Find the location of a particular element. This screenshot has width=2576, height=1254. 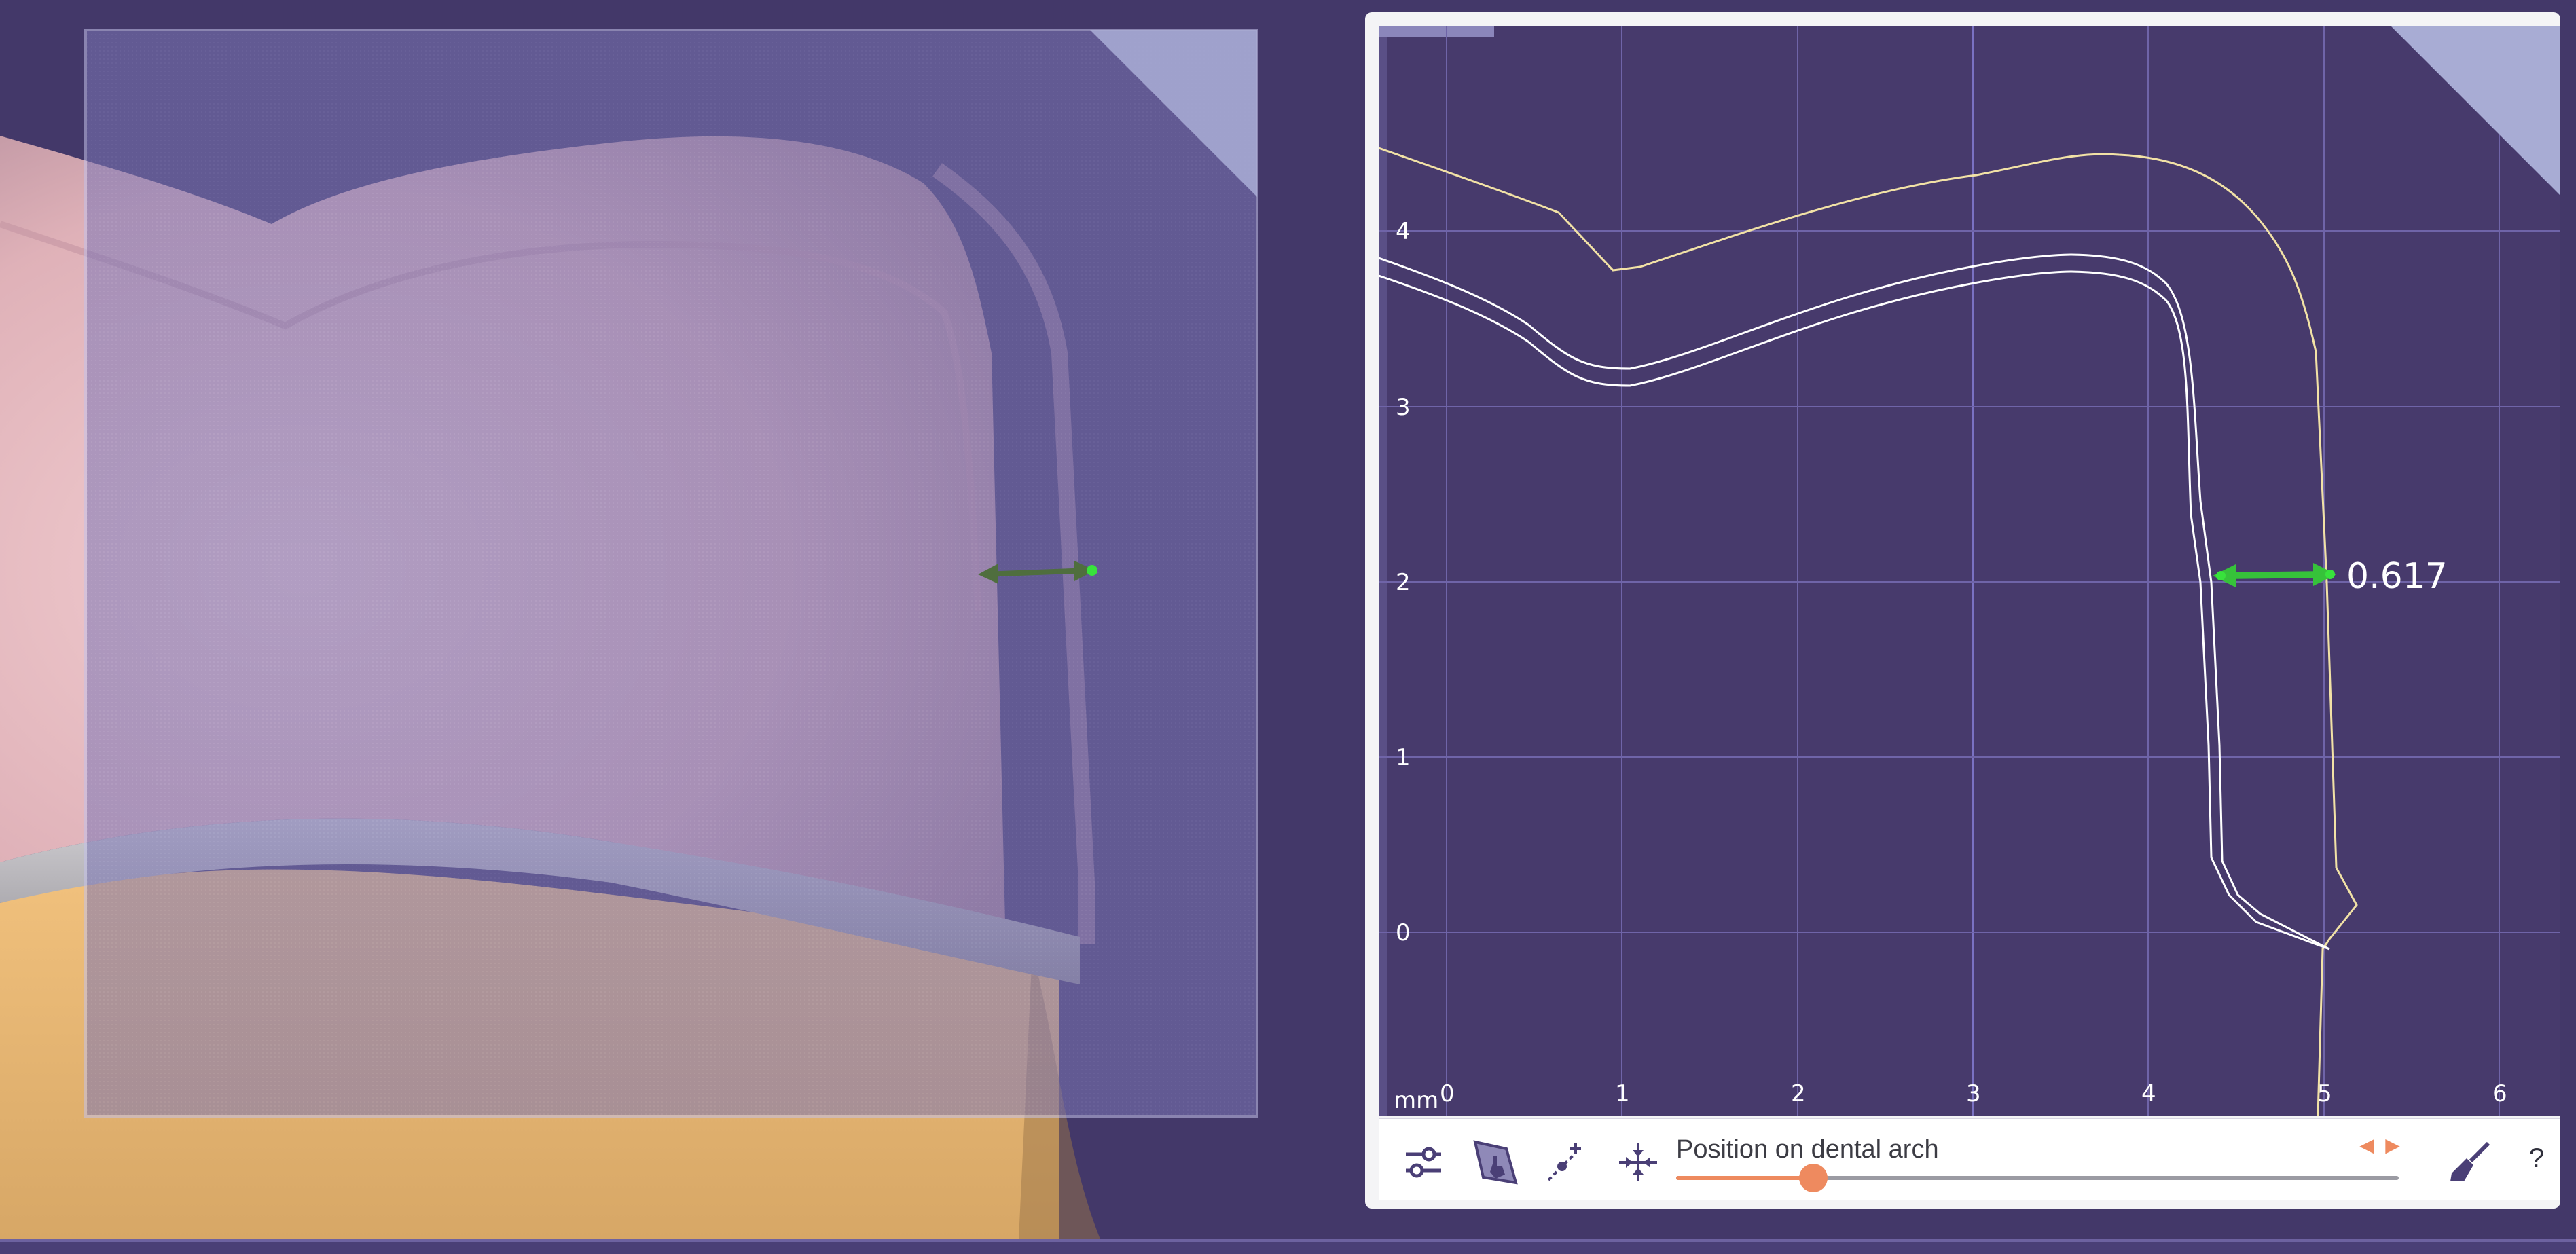

chevron-left-icon: ◀ is located at coordinates (2367, 1145).